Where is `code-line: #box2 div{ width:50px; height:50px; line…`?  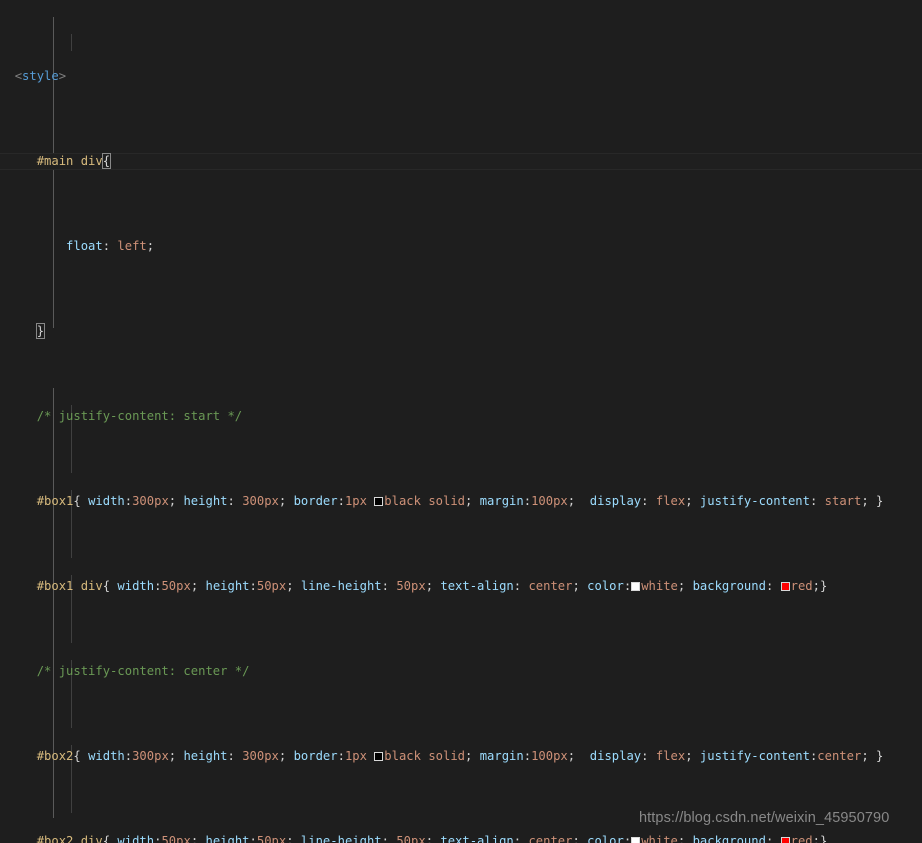
code-line: #box2 div{ width:50px; height:50px; line… is located at coordinates (461, 838).